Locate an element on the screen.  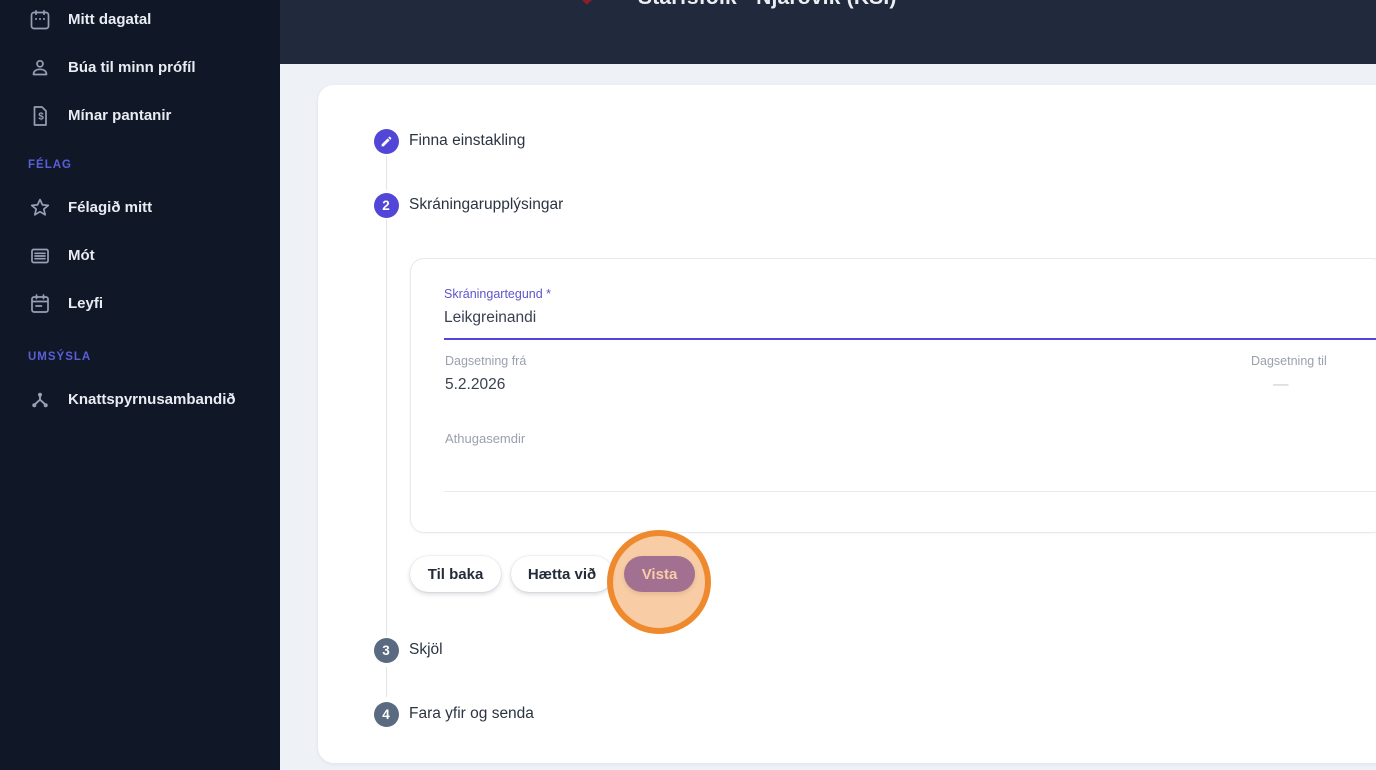
sidebar-item-label: Félagið mitt is located at coordinates (110, 207).